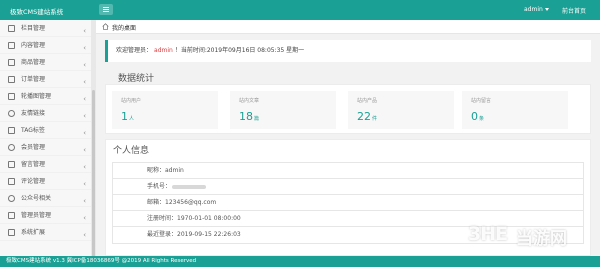 Image resolution: width=600 pixels, height=267 pixels. Describe the element at coordinates (33, 113) in the screenshot. I see `sidebar-item-label: 友情链接` at that location.